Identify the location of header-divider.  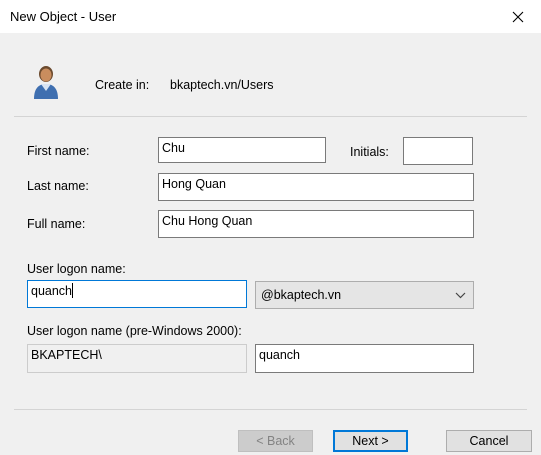
(270, 116).